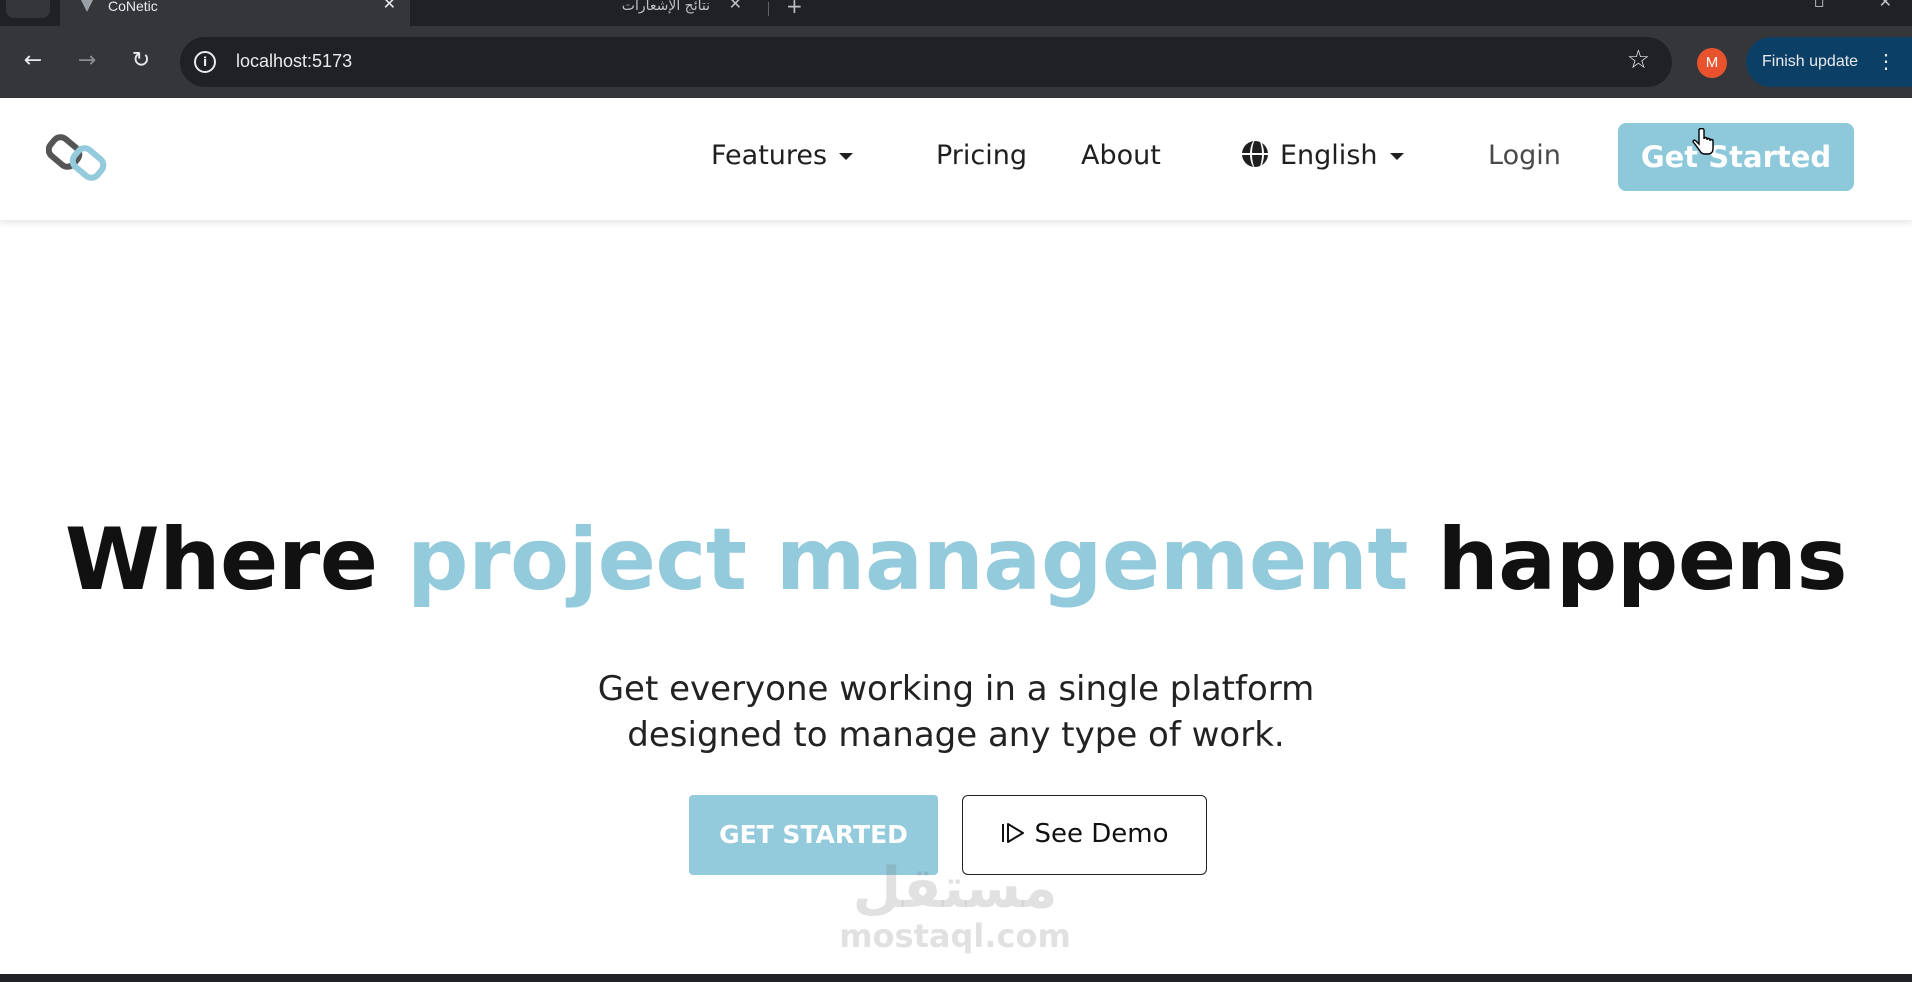 This screenshot has height=982, width=1912. What do you see at coordinates (665, 7) in the screenshot?
I see `tab-title: نتائج الإشعارات` at bounding box center [665, 7].